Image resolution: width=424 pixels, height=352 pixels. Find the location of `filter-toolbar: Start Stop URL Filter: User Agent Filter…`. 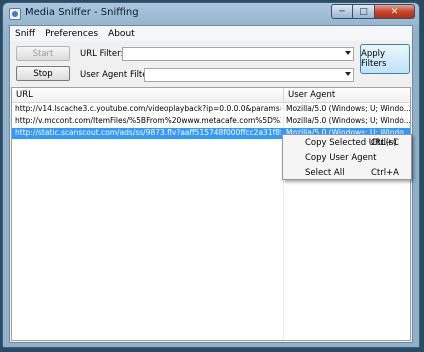

filter-toolbar: Start Stop URL Filter: User Agent Filter… is located at coordinates (211, 64).